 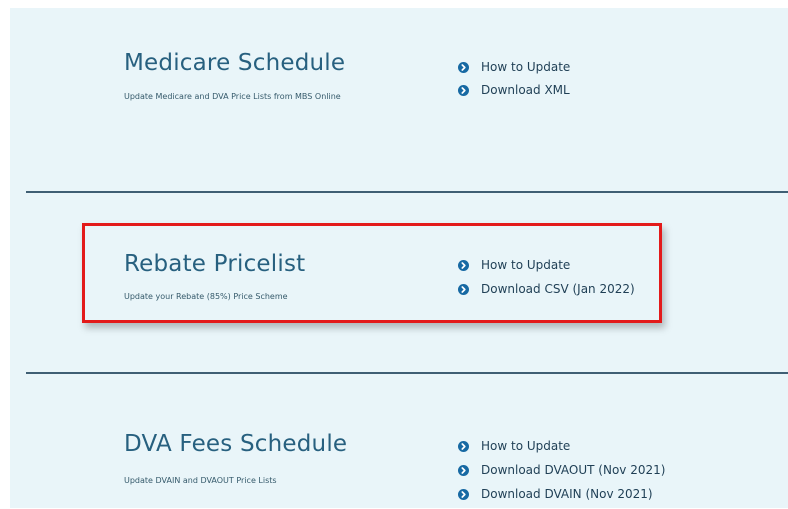 I want to click on download-dvain-link: Download DVAIN (Nov 2021), so click(x=561, y=494).